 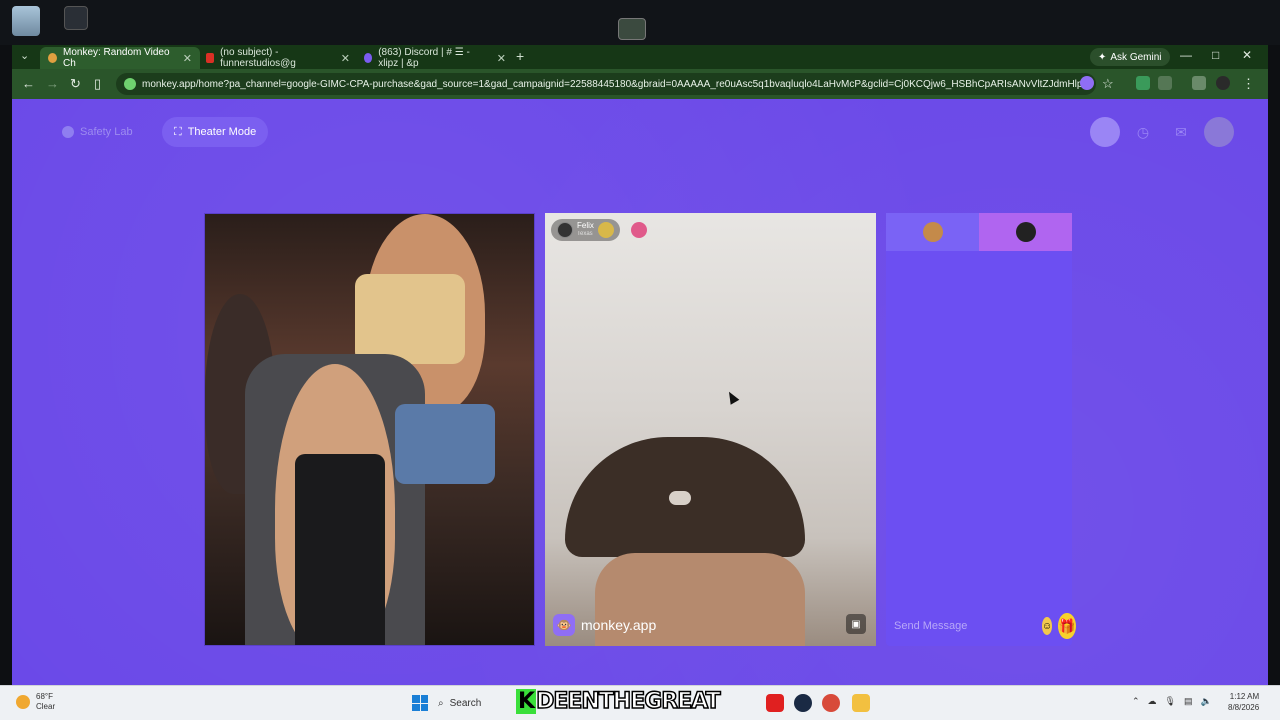 I want to click on peer-info-tag: Felix Texas, so click(x=585, y=230).